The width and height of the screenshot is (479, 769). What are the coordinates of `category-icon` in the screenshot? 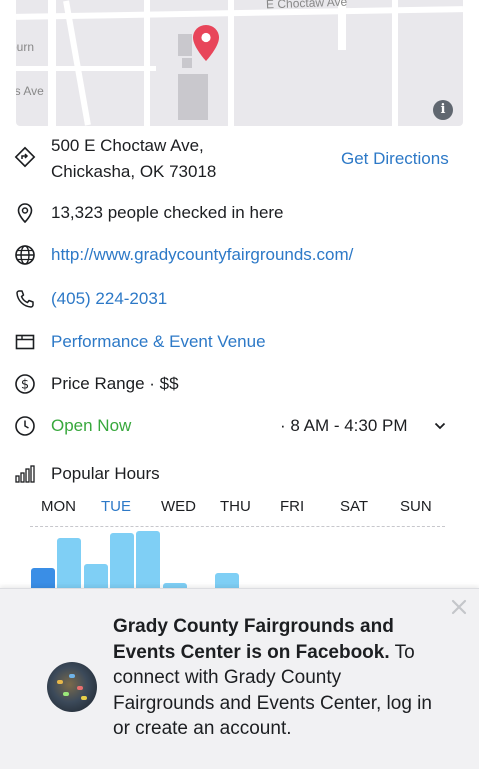 It's located at (25, 342).